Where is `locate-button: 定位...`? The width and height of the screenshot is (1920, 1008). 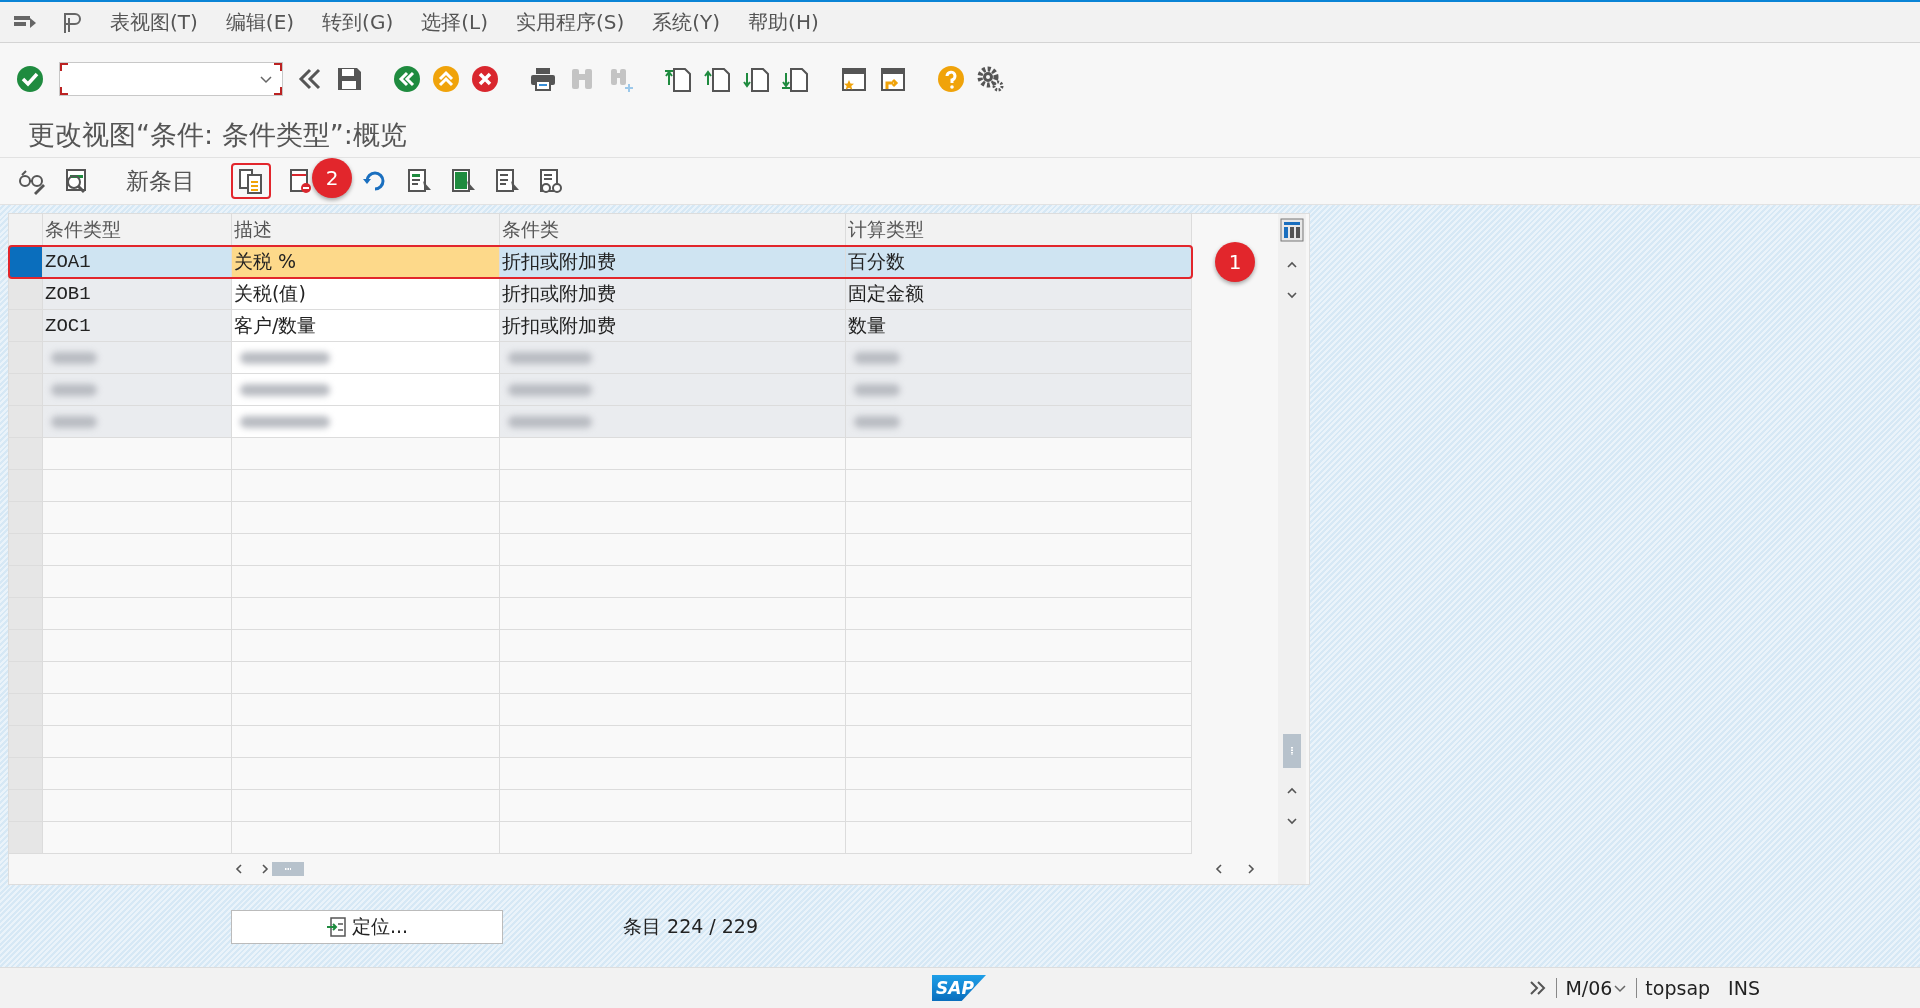
locate-button: 定位... is located at coordinates (367, 927).